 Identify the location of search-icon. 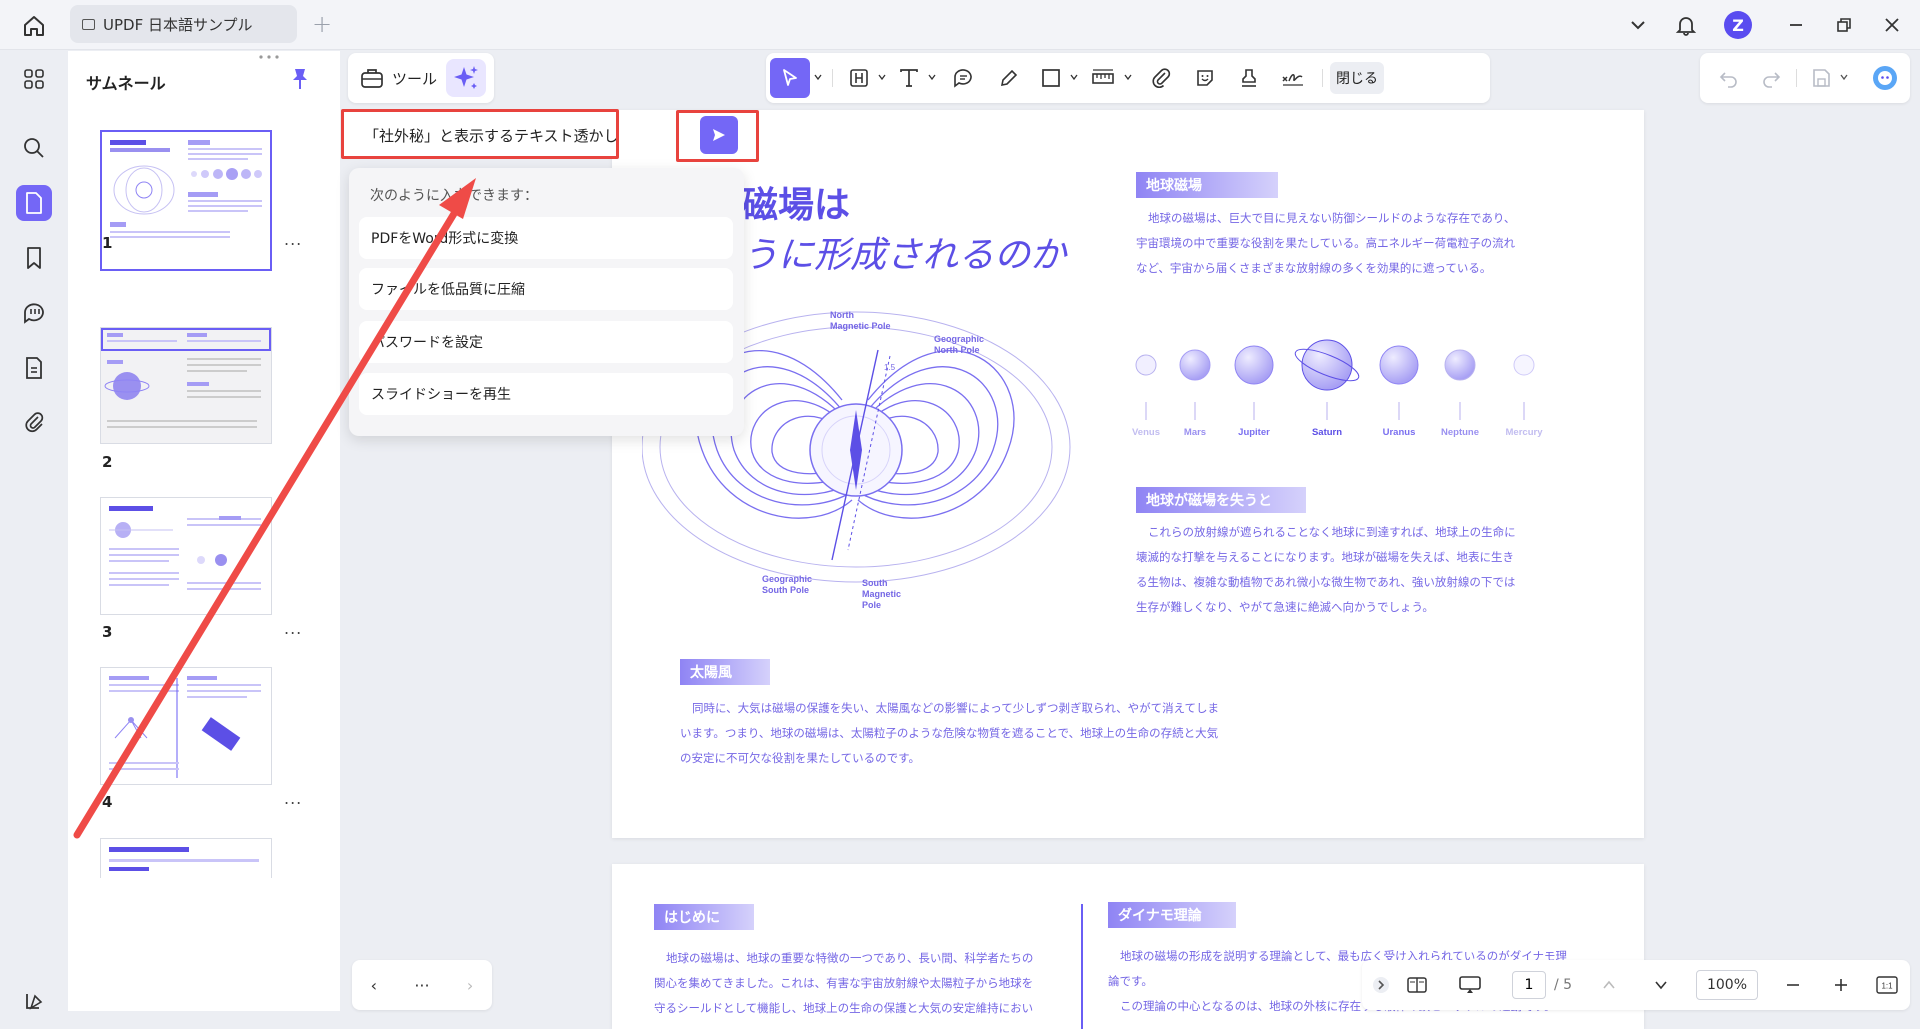
(34, 148).